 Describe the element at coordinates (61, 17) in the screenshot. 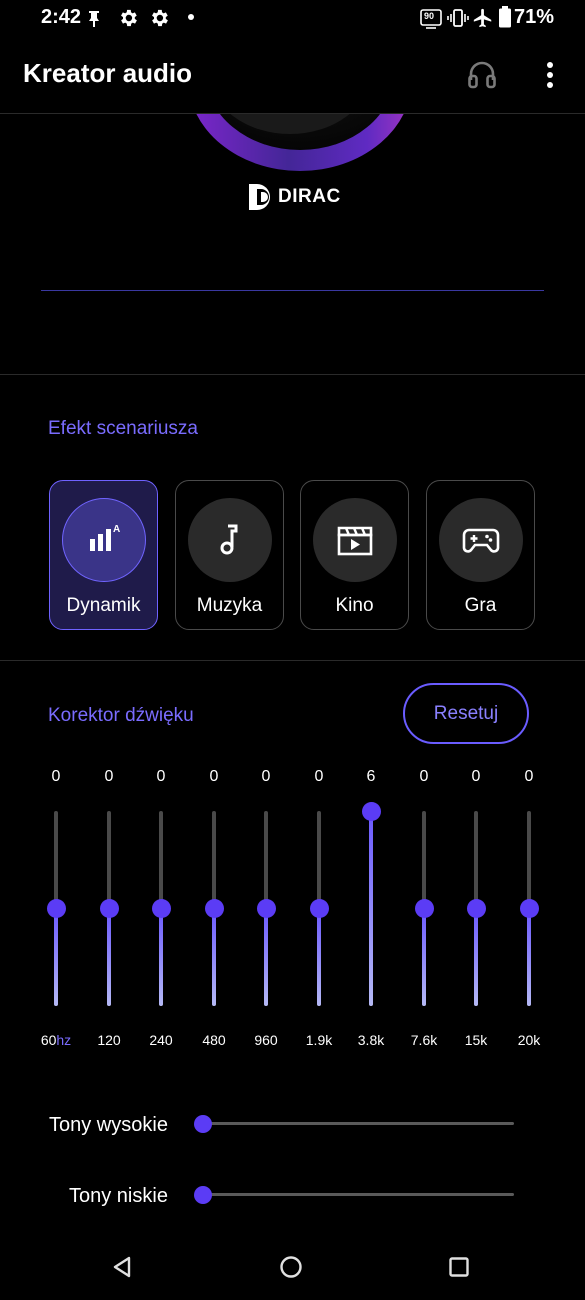

I see `status-time: 2:42` at that location.